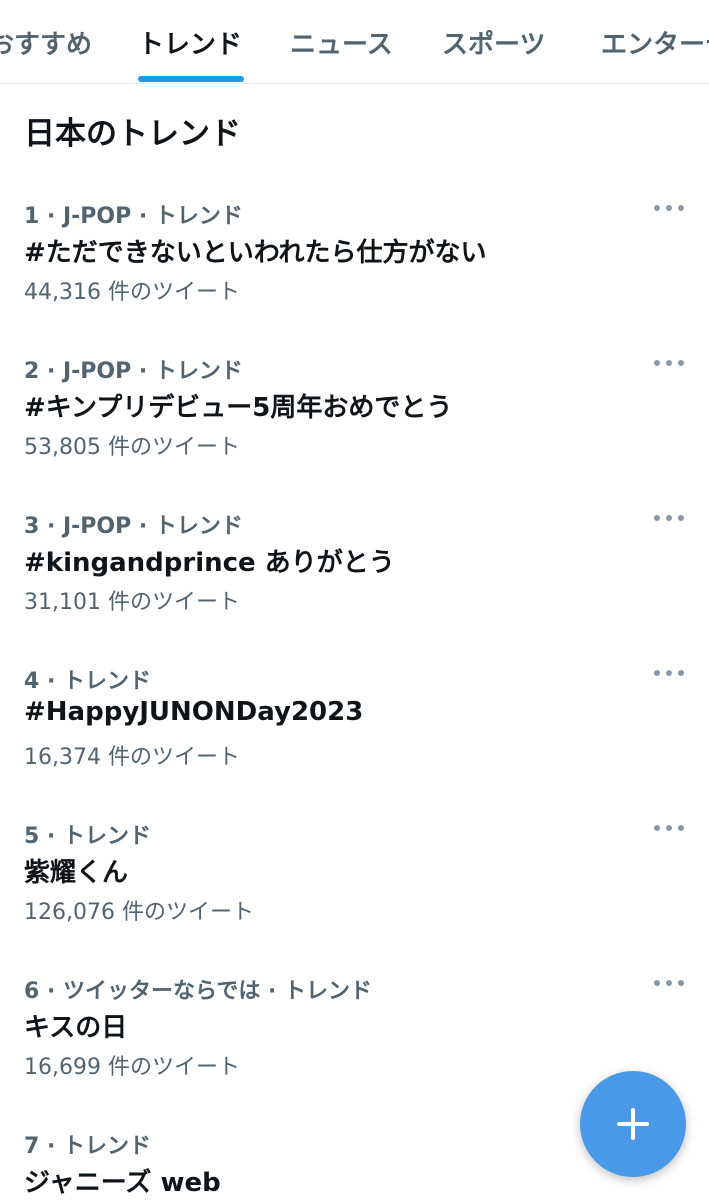  What do you see at coordinates (122, 1183) in the screenshot?
I see `trend-name: ジャニーズ web` at bounding box center [122, 1183].